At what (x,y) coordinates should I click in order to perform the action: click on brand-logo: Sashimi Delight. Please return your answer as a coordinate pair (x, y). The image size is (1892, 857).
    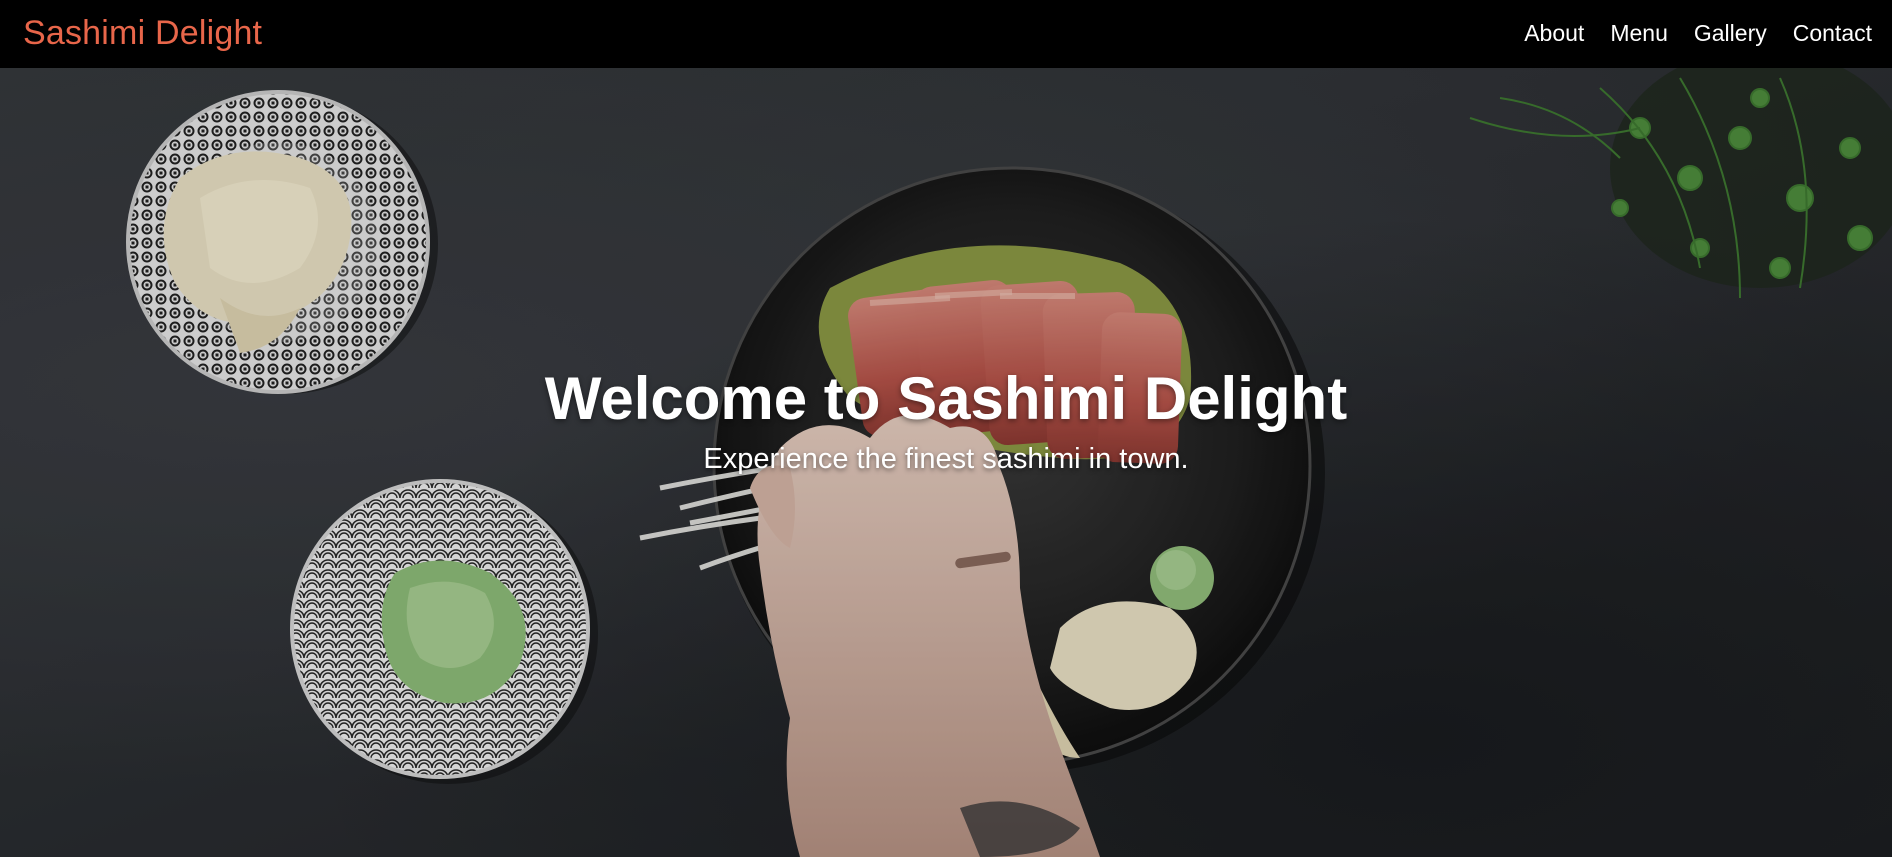
    Looking at the image, I should click on (142, 33).